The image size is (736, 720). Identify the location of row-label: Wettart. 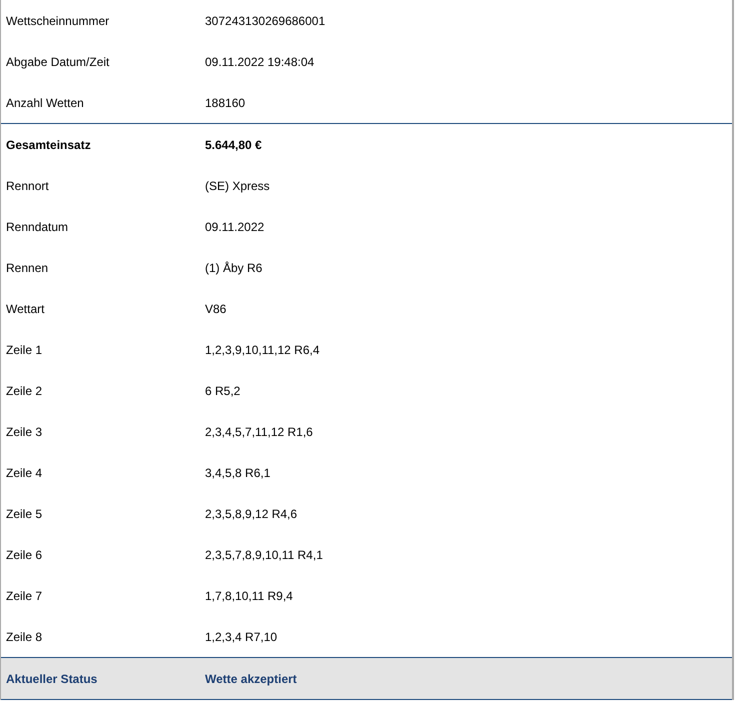
(25, 309).